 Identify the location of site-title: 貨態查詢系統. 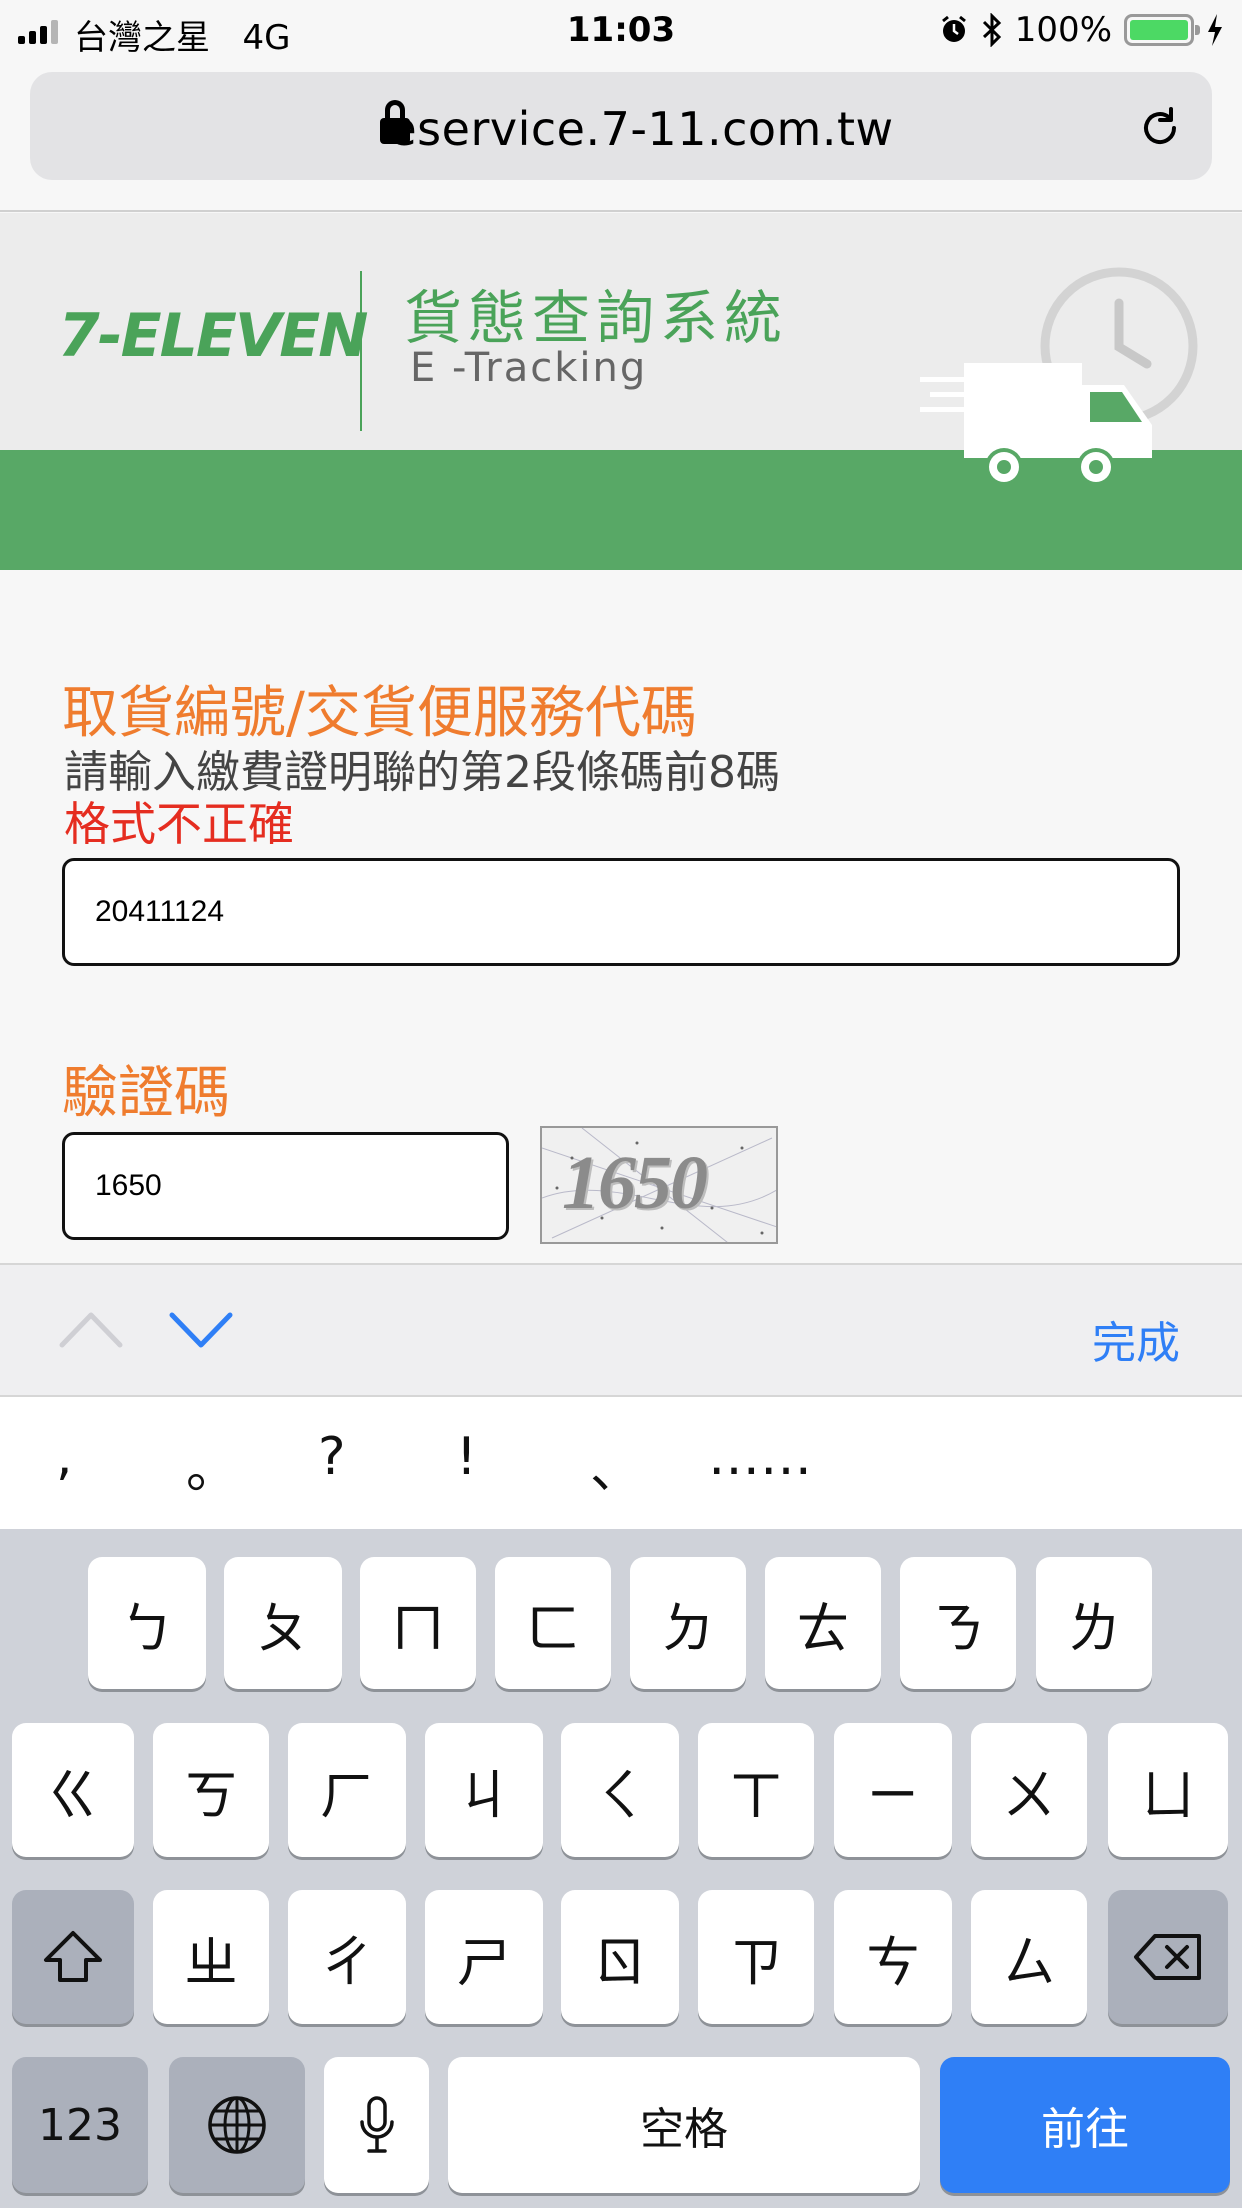
(596, 318).